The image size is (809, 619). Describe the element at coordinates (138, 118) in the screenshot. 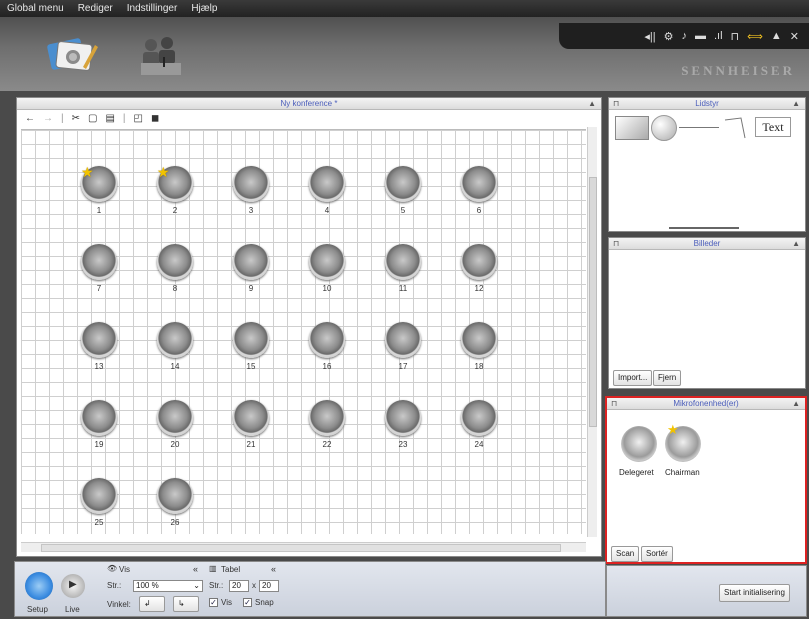

I see `bring-front-icon: ◰` at that location.